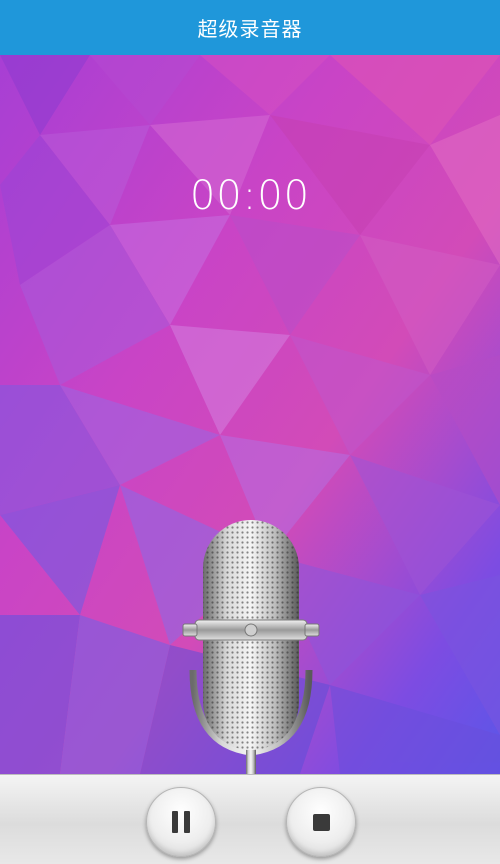  What do you see at coordinates (175, 822) in the screenshot?
I see `pause-bar-left` at bounding box center [175, 822].